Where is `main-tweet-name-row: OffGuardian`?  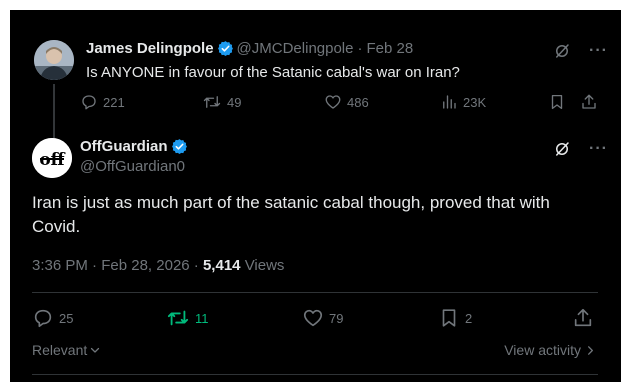
main-tweet-name-row: OffGuardian is located at coordinates (135, 146).